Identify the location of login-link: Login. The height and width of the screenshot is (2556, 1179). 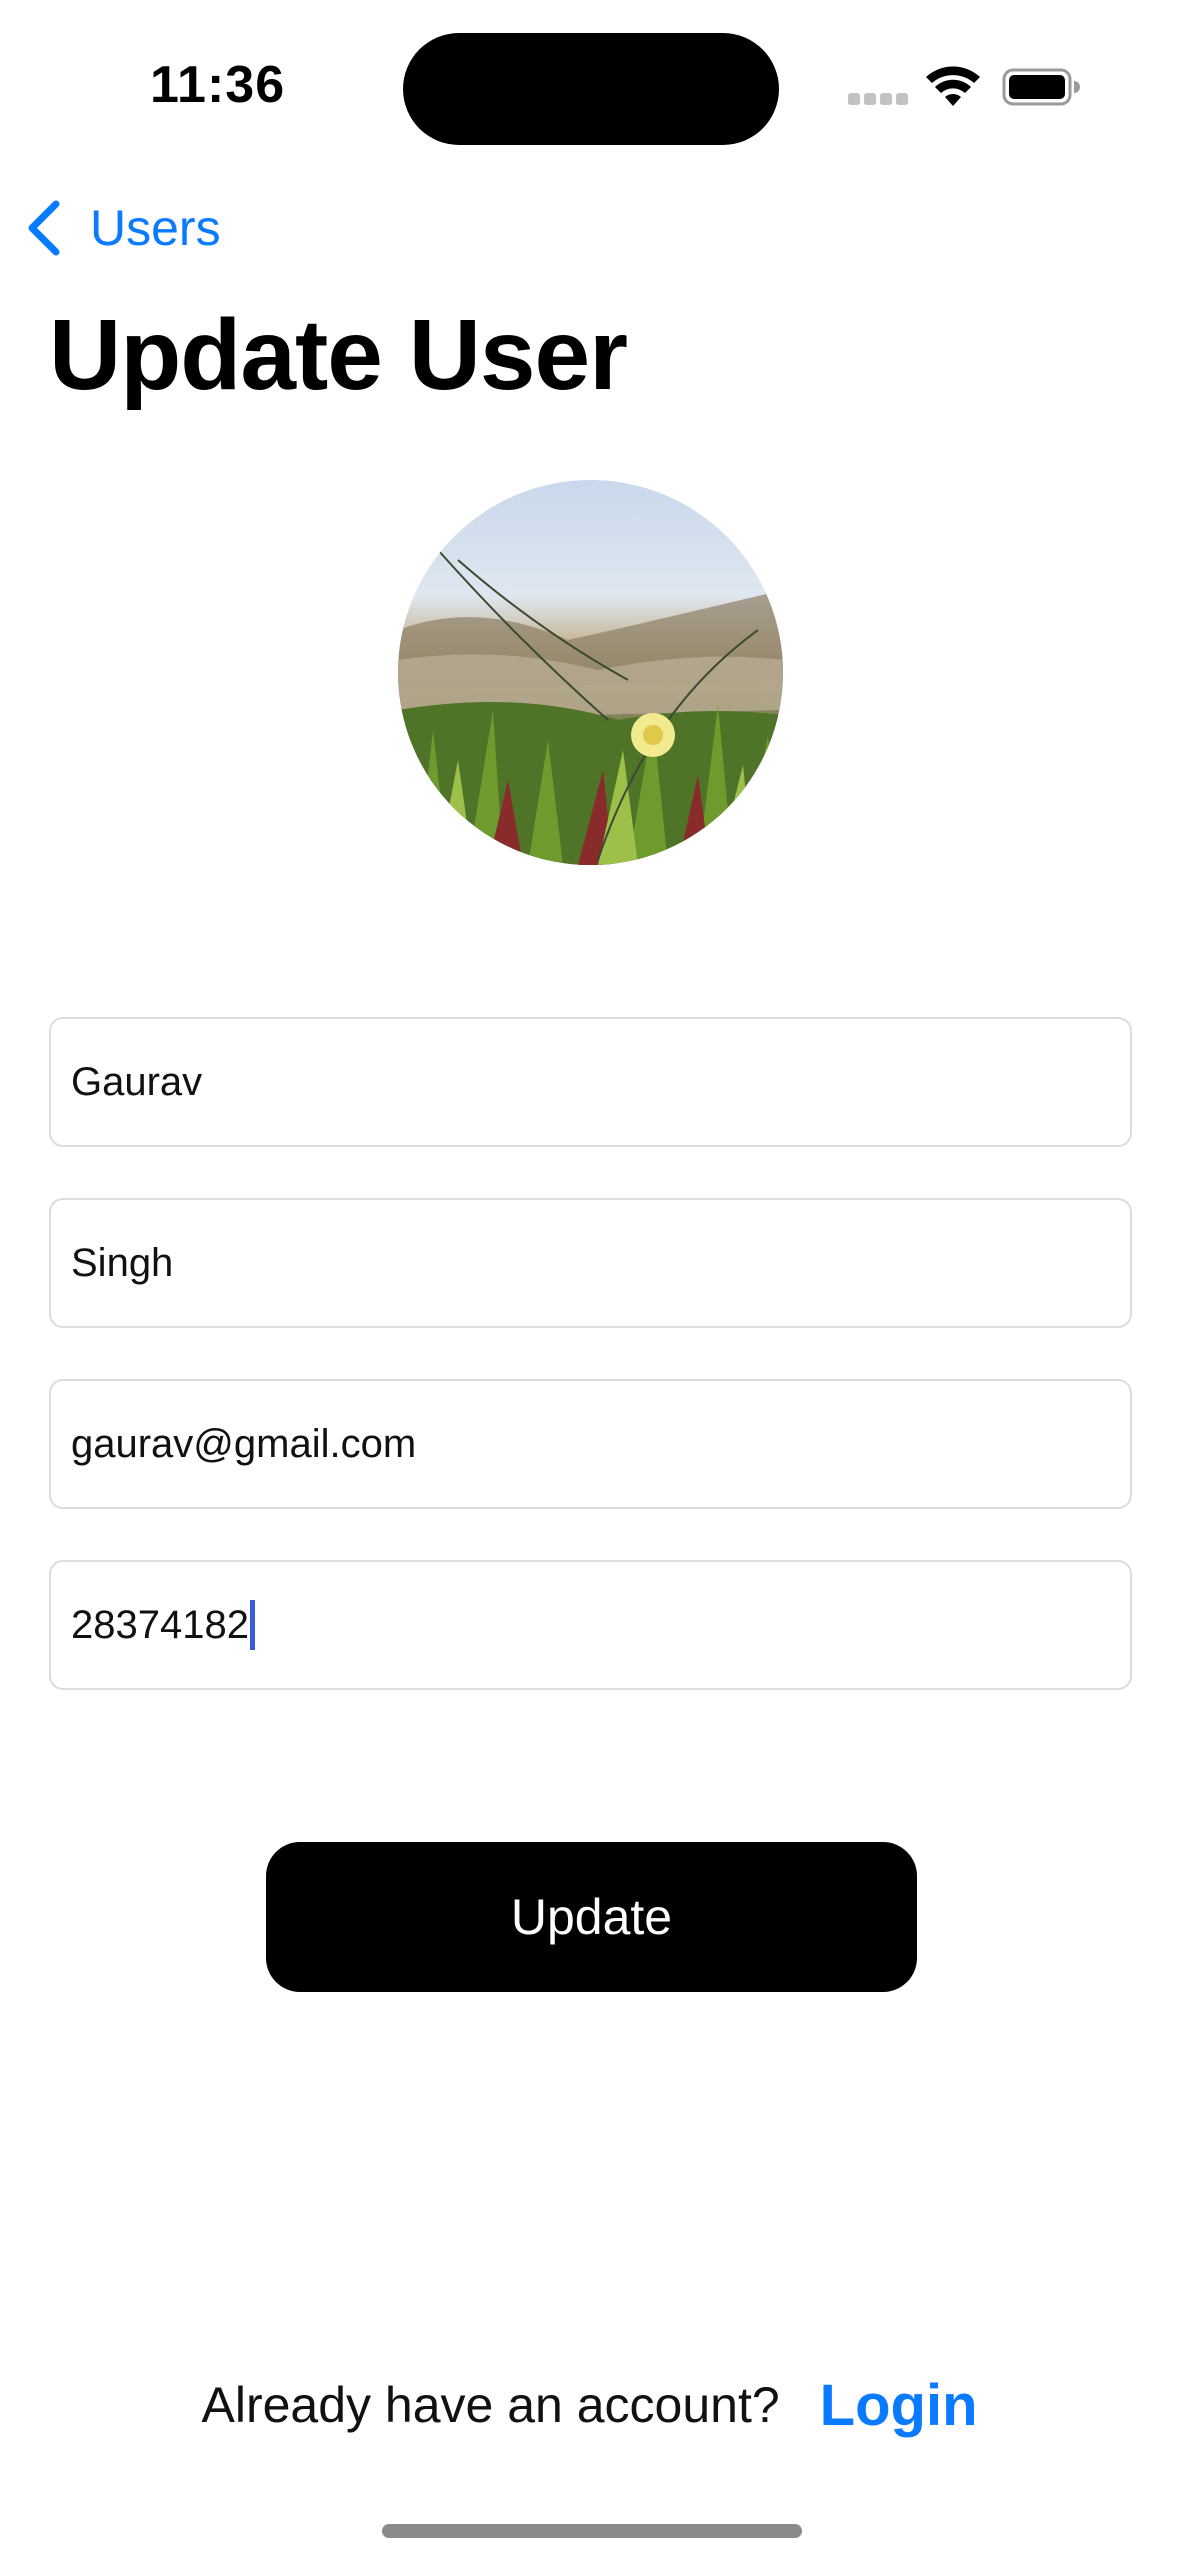
(899, 2405).